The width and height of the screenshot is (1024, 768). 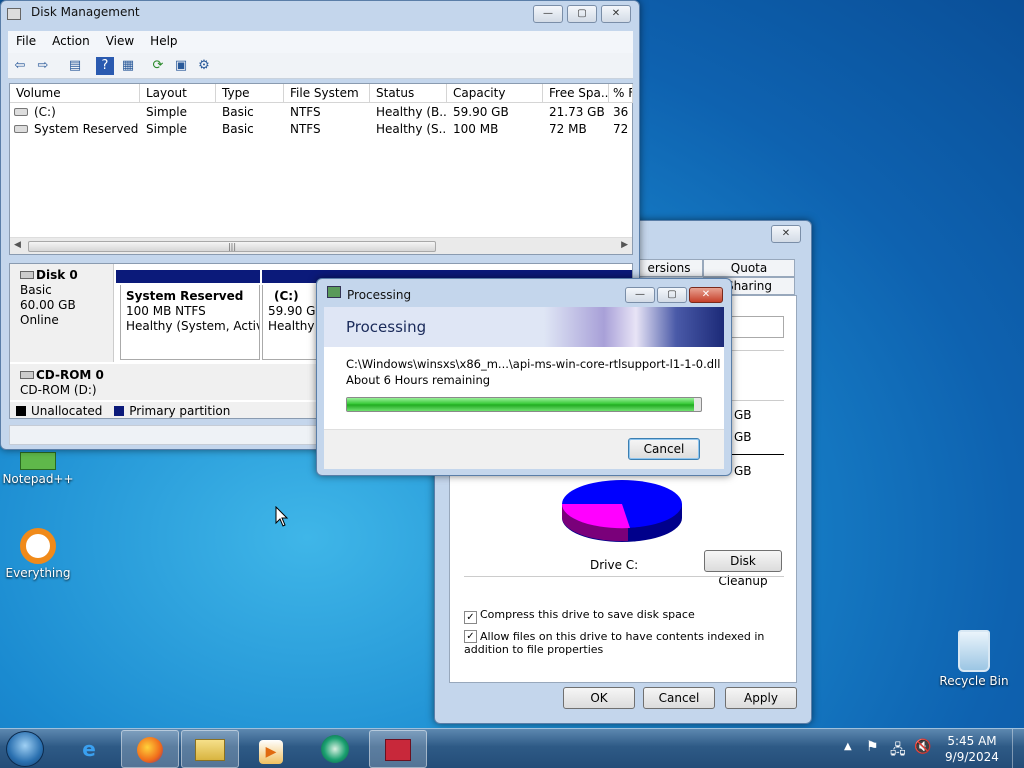 I want to click on show-desktop-button, so click(x=1018, y=748).